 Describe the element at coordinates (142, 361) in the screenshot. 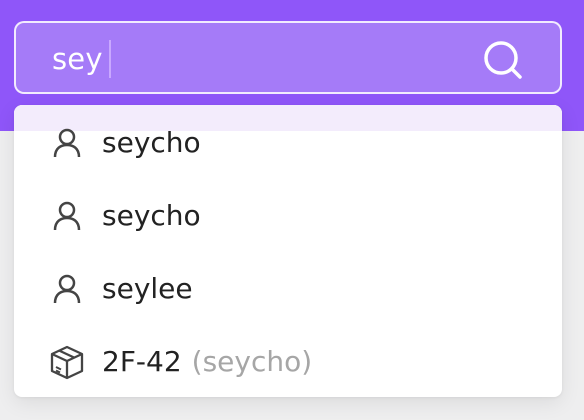

I see `item-code: 2F-42` at that location.